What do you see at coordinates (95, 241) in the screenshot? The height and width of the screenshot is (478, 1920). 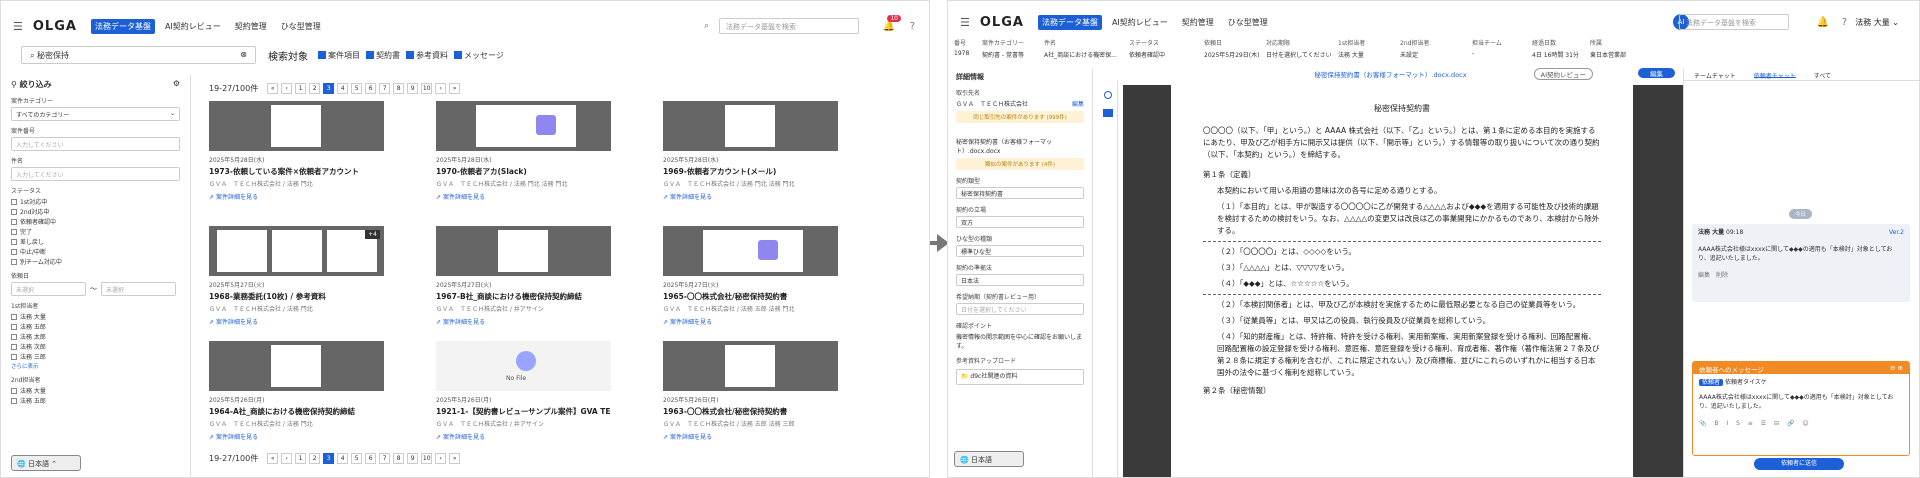 I see `status-checkbox: 差し戻し` at bounding box center [95, 241].